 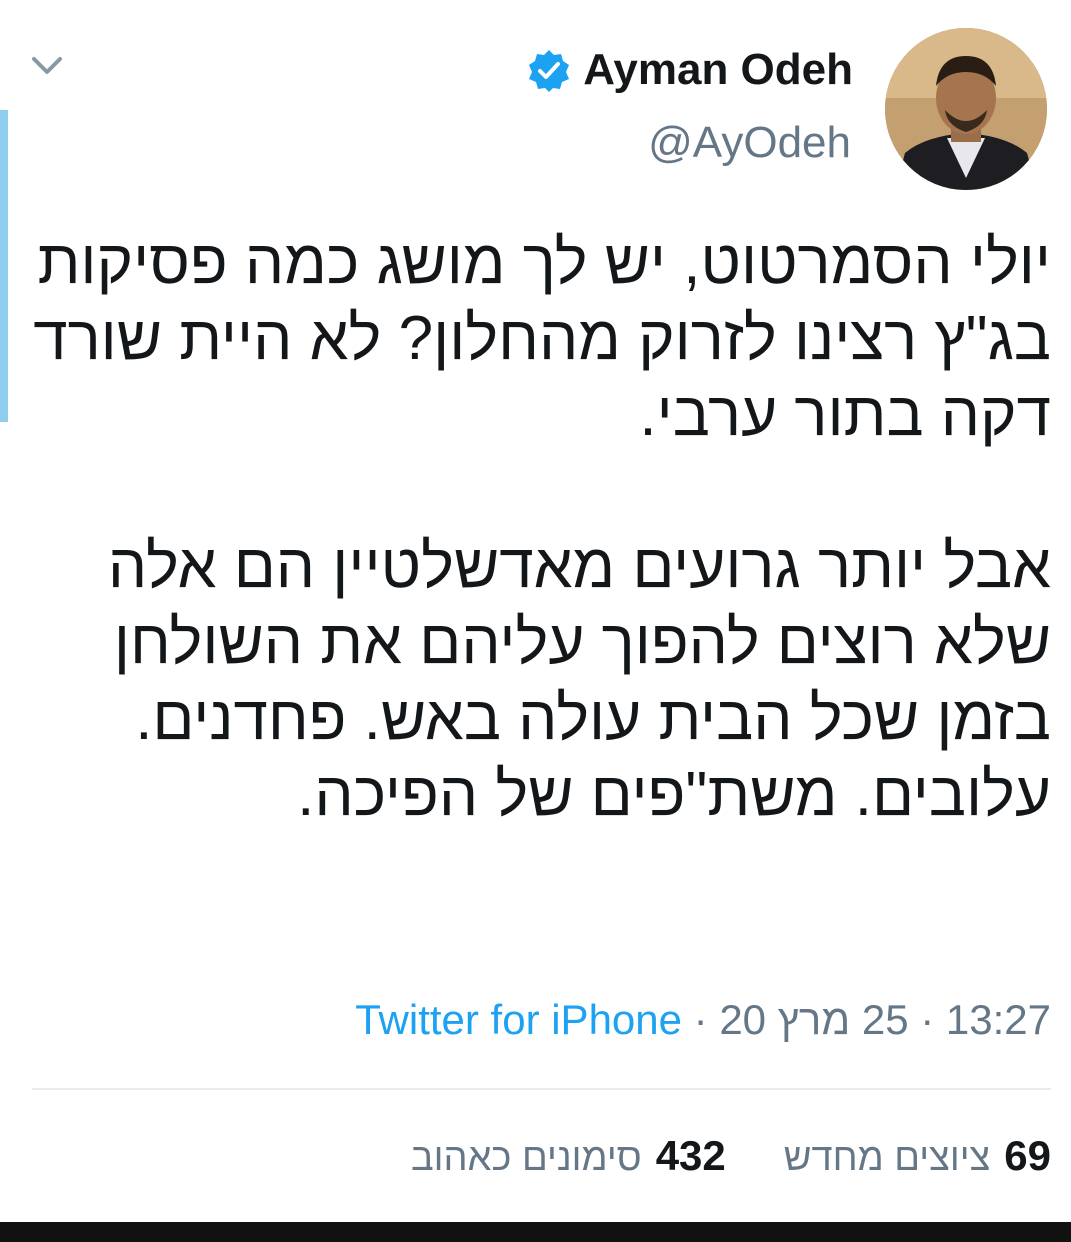 What do you see at coordinates (518, 1019) in the screenshot?
I see `tweet-source-link: Twitter for iPhone` at bounding box center [518, 1019].